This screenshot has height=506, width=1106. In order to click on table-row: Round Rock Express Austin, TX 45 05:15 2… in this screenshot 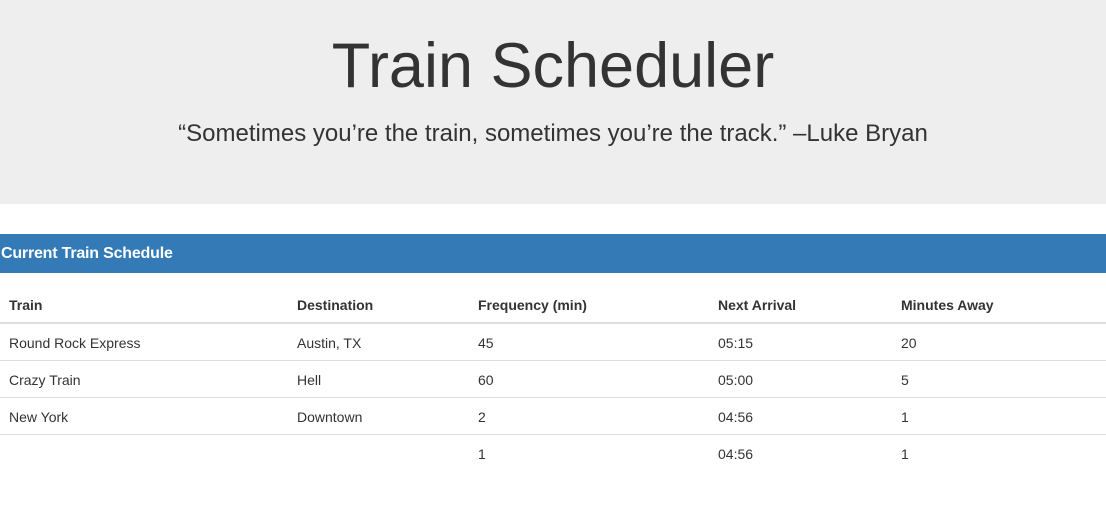, I will do `click(553, 342)`.